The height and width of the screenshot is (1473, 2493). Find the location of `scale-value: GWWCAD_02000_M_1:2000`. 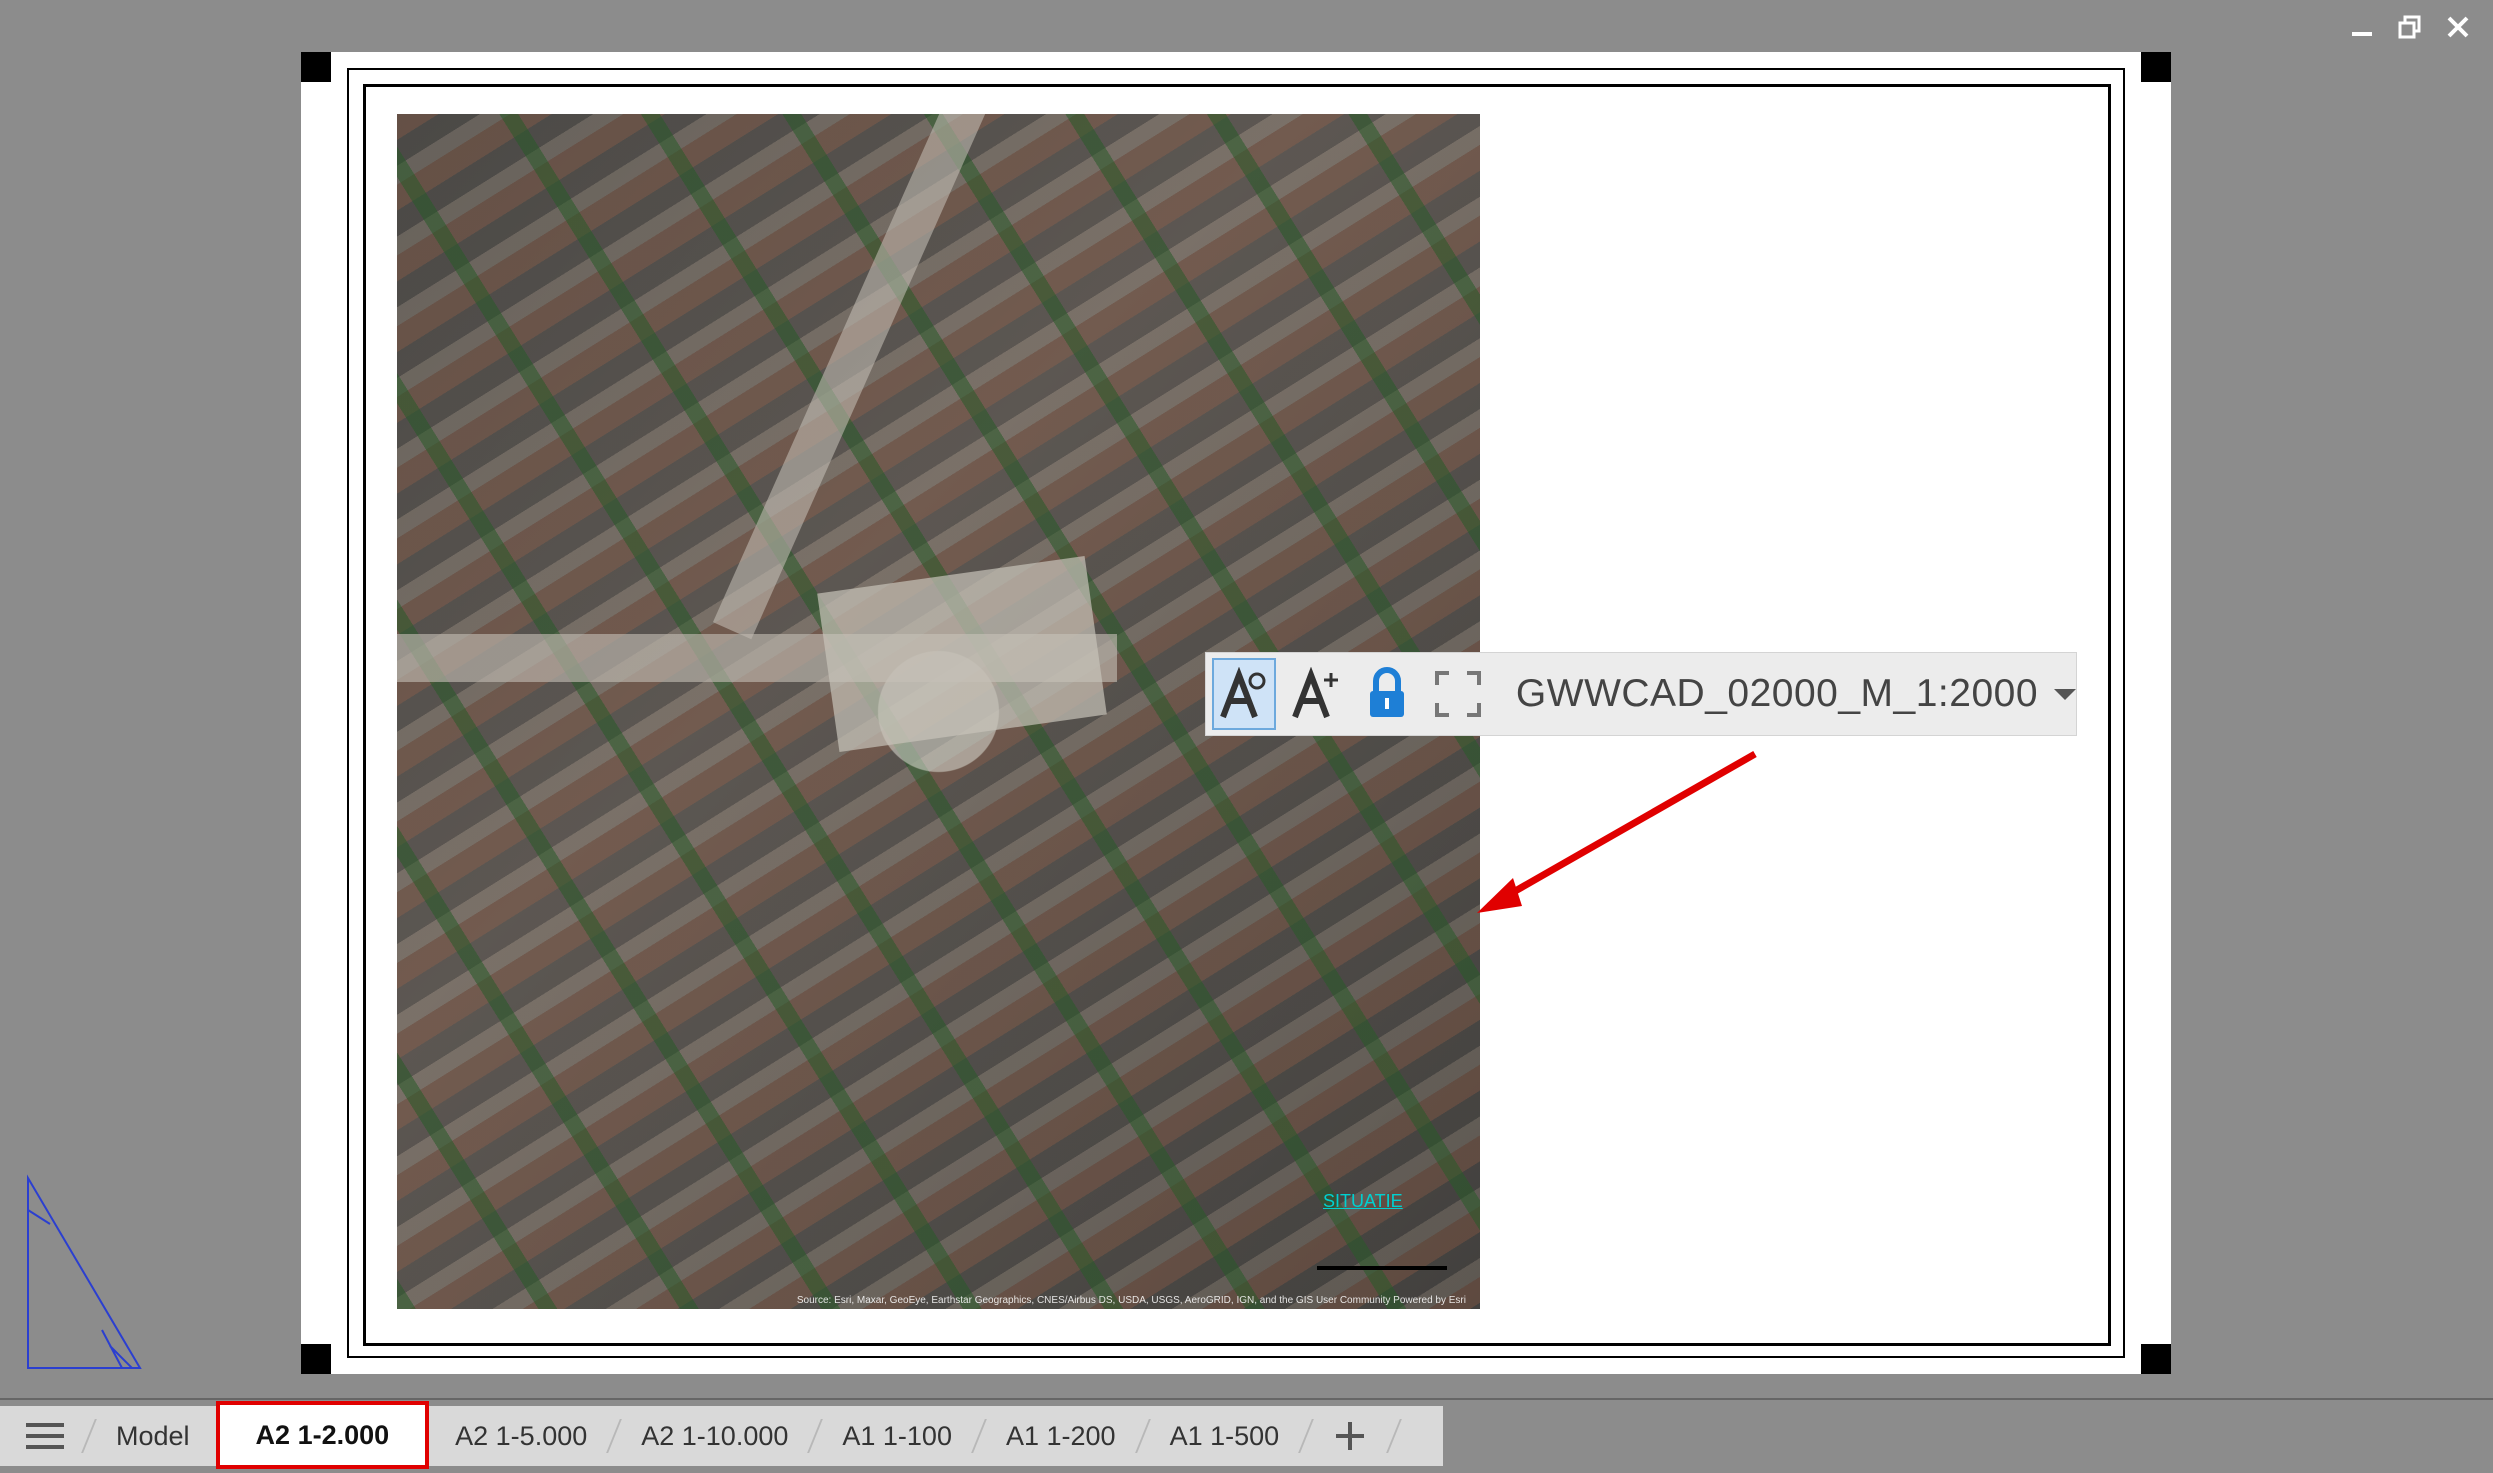

scale-value: GWWCAD_02000_M_1:2000 is located at coordinates (1777, 693).